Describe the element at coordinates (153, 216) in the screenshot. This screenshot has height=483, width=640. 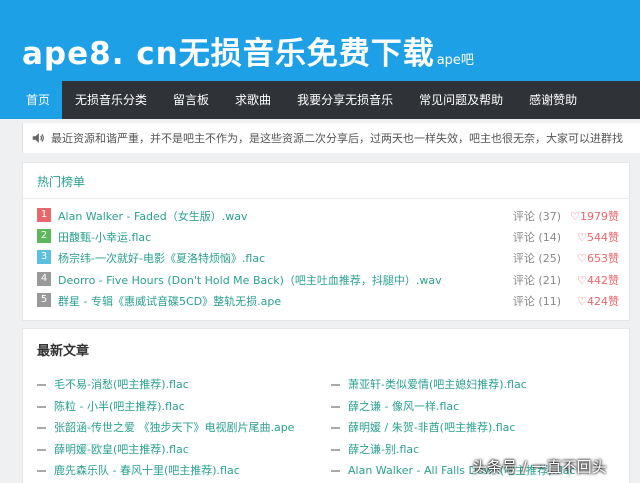
I see `hot-item-link: Alan Walker - Faded（女生版）.wav` at that location.